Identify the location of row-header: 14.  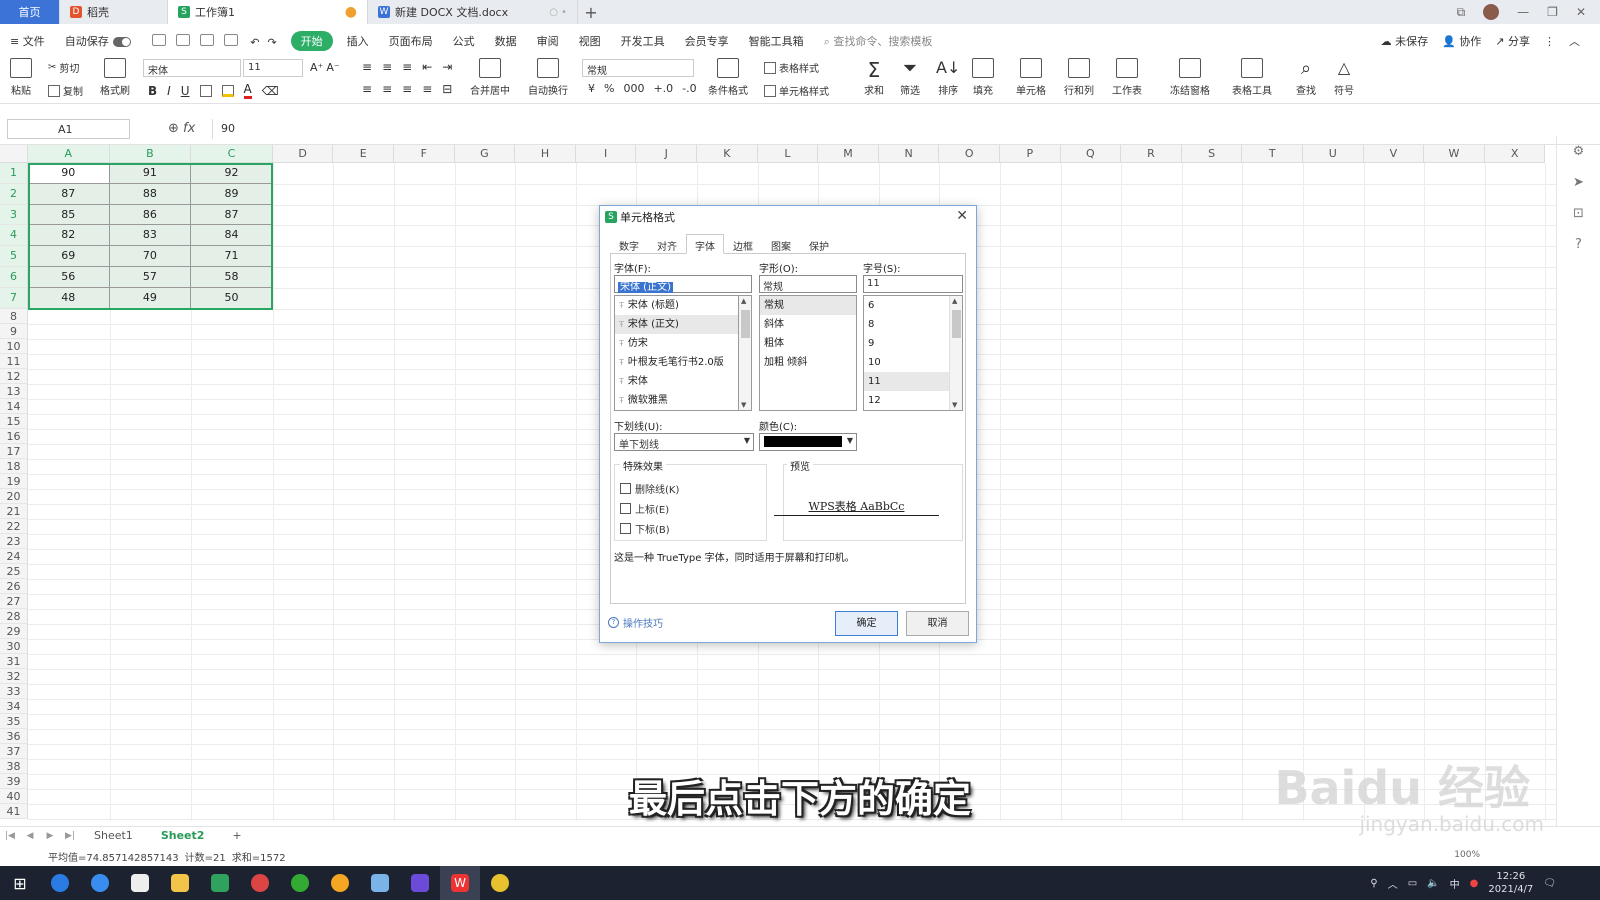
(14, 406).